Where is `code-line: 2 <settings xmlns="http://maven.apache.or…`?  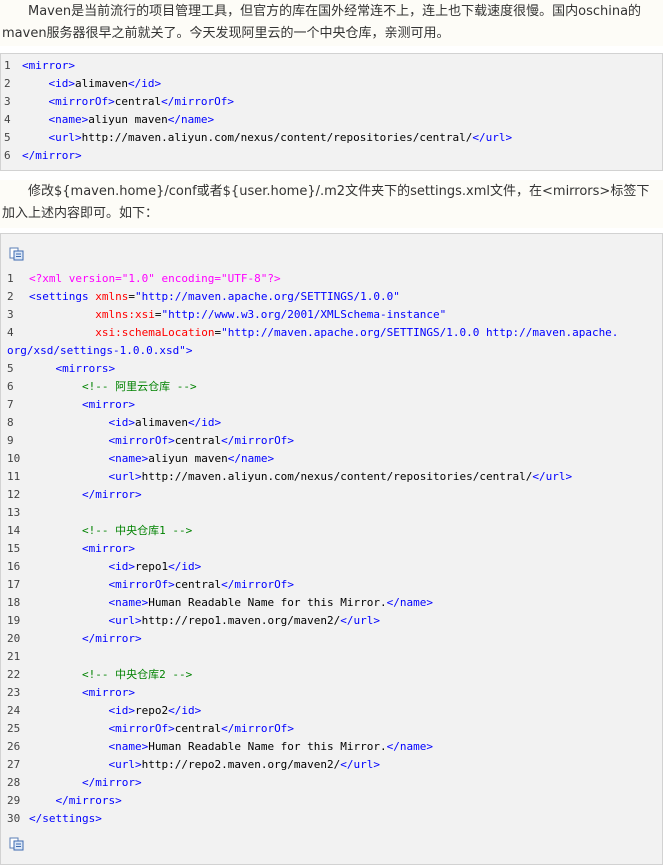
code-line: 2 <settings xmlns="http://maven.apache.or… is located at coordinates (331, 297).